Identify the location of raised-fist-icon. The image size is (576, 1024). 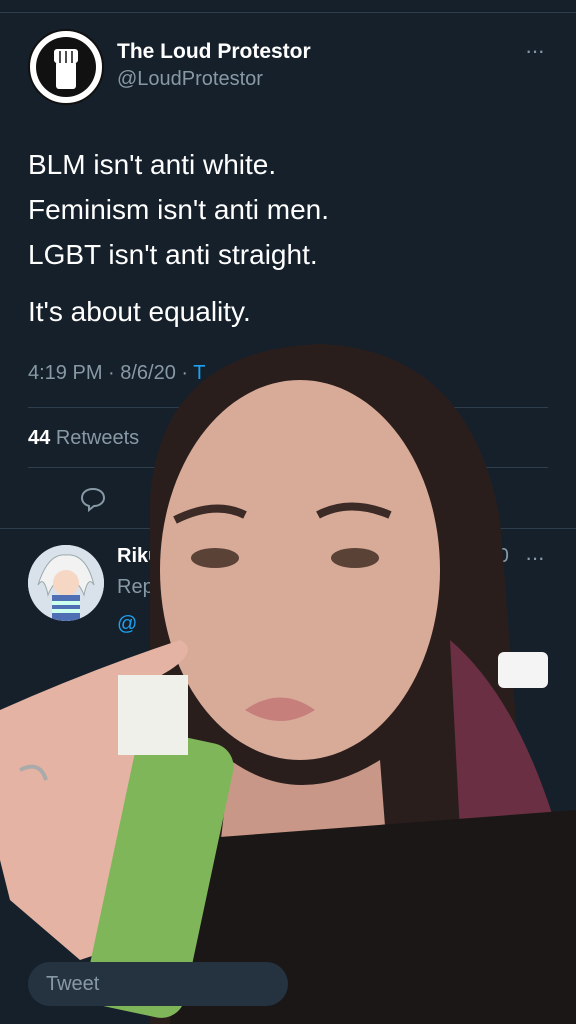
(66, 67).